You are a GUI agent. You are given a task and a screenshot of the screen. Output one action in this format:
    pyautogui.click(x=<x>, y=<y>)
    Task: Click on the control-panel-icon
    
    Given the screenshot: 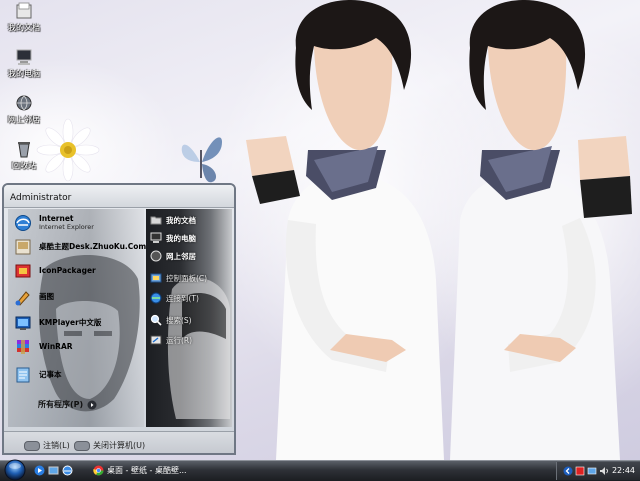 What is the action you would take?
    pyautogui.click(x=156, y=278)
    